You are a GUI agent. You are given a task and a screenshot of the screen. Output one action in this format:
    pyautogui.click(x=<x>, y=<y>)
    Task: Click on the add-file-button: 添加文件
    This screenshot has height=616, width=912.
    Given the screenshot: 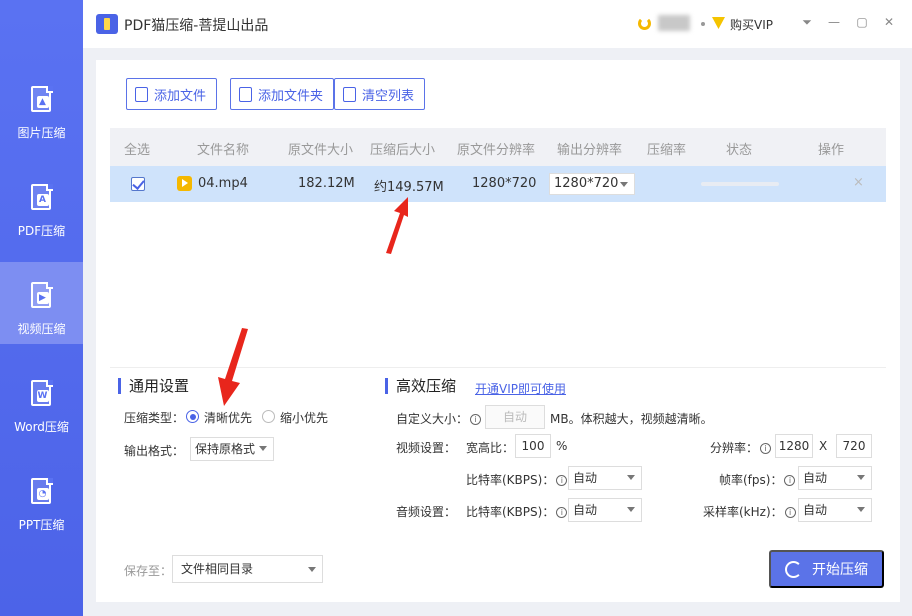 What is the action you would take?
    pyautogui.click(x=172, y=94)
    